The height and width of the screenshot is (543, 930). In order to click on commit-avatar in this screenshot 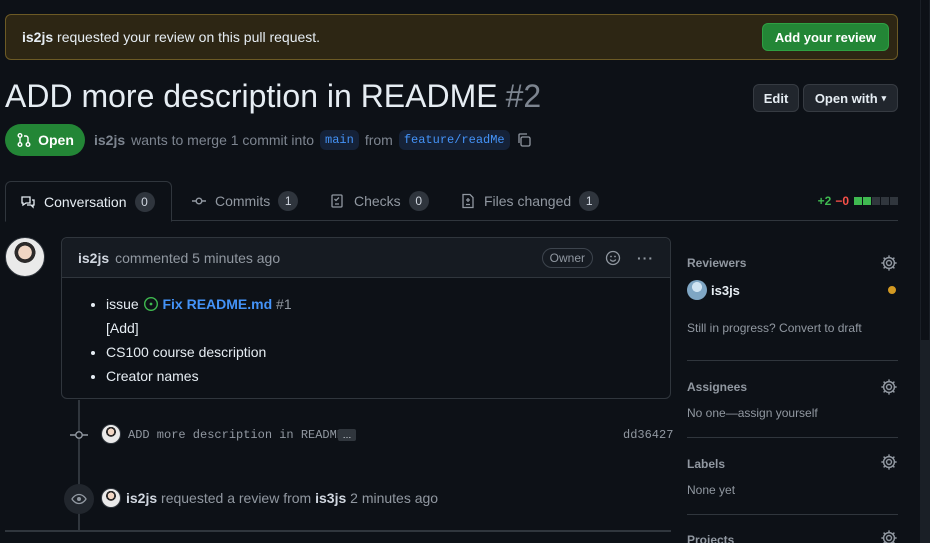, I will do `click(111, 434)`.